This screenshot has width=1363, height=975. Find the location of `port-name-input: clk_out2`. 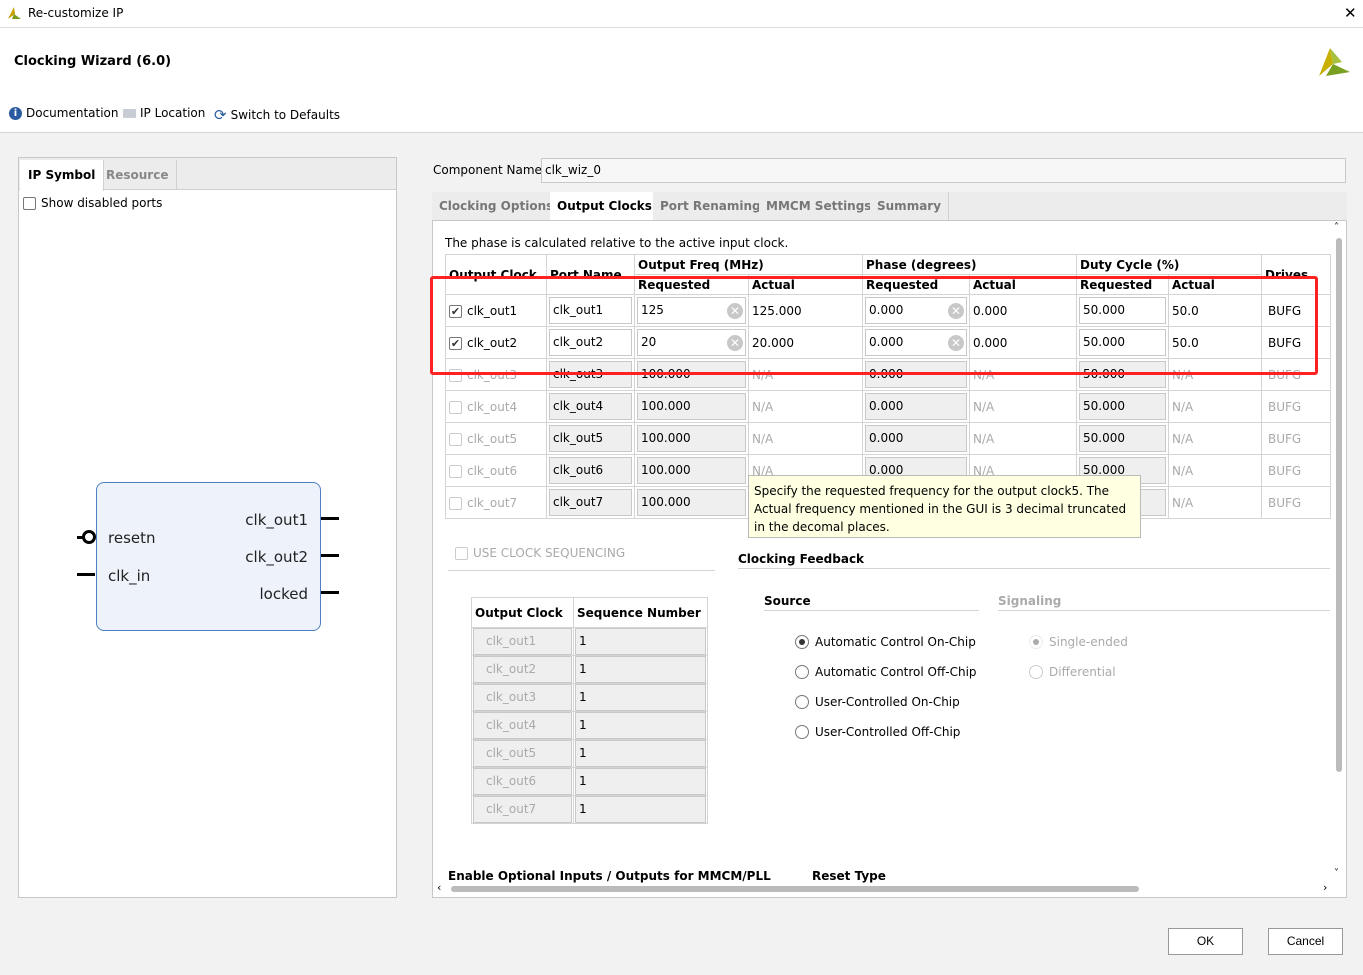

port-name-input: clk_out2 is located at coordinates (590, 342).